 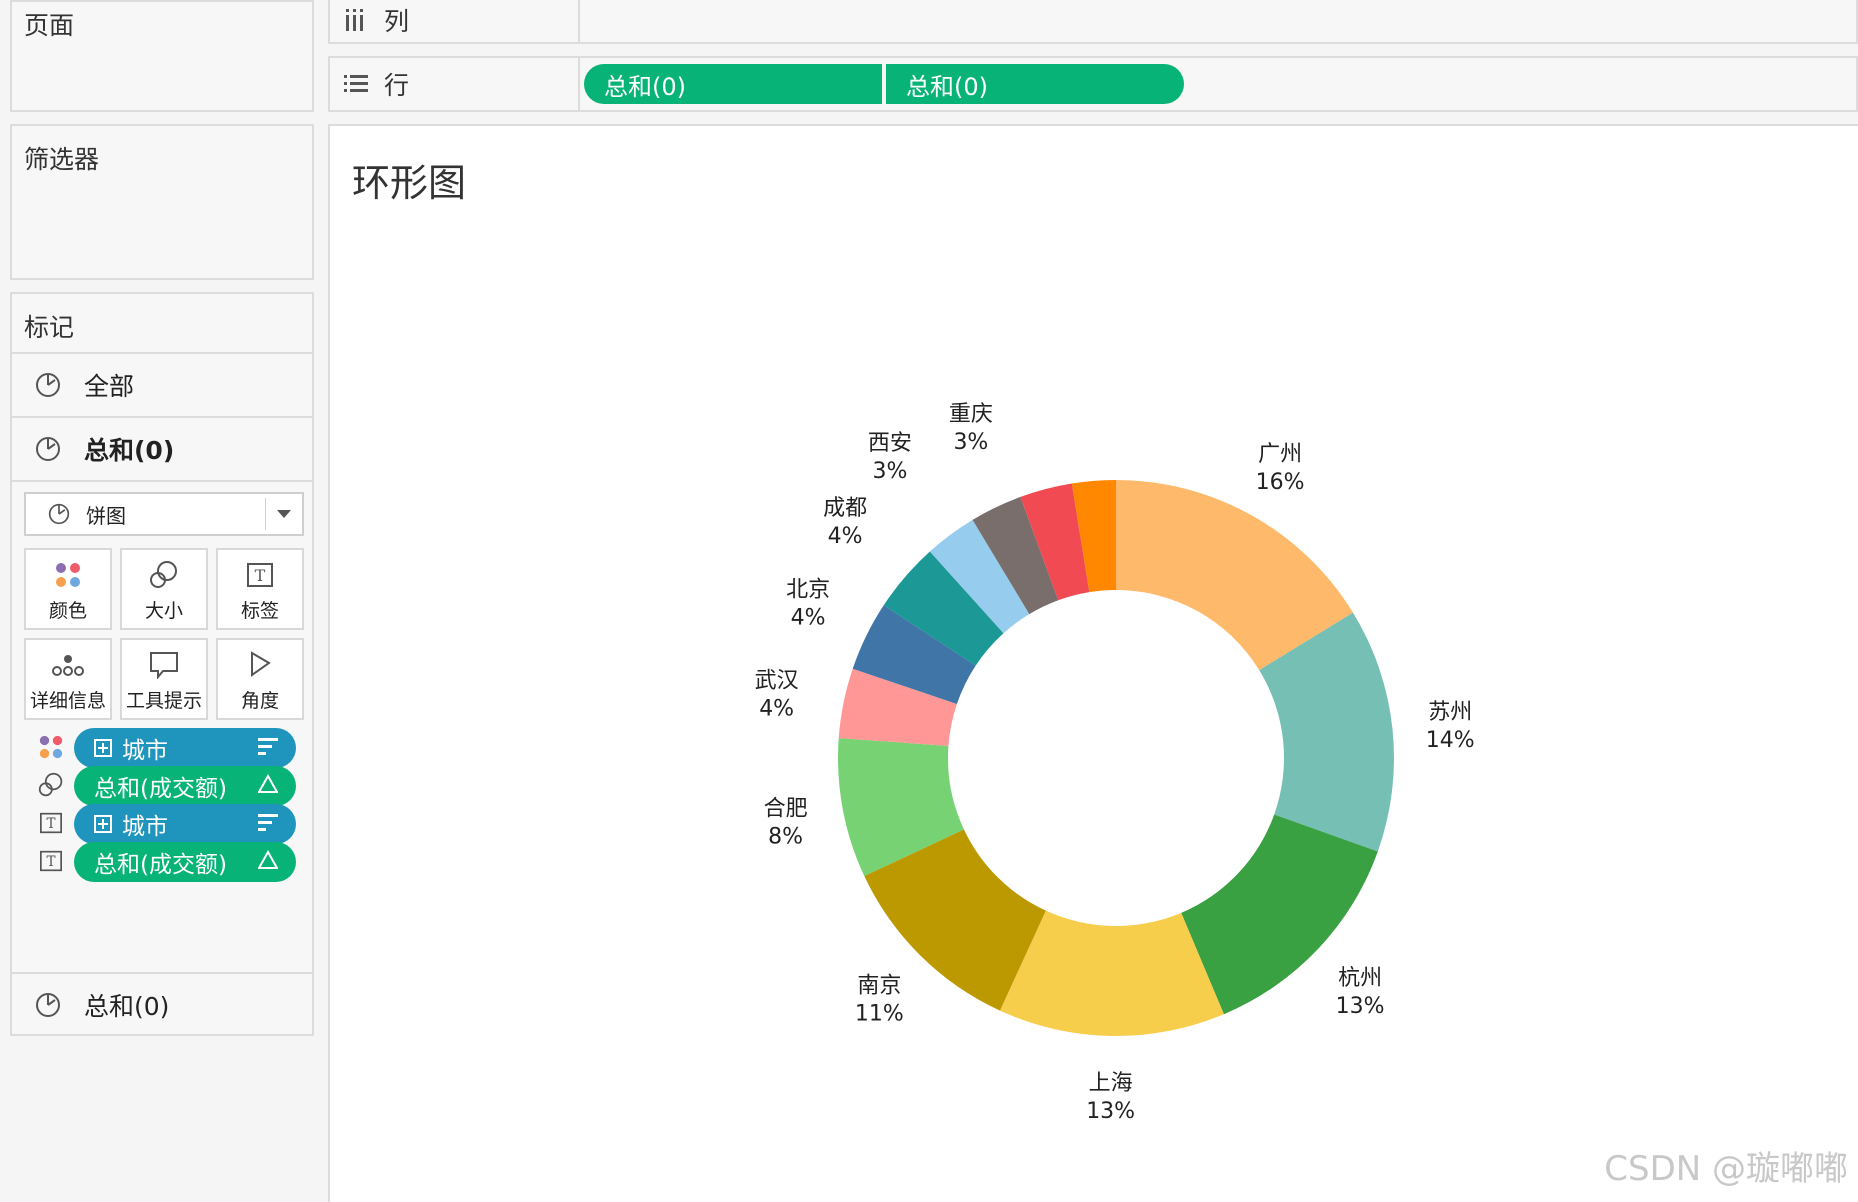 What do you see at coordinates (162, 56) in the screenshot?
I see `pages-panel: 页面` at bounding box center [162, 56].